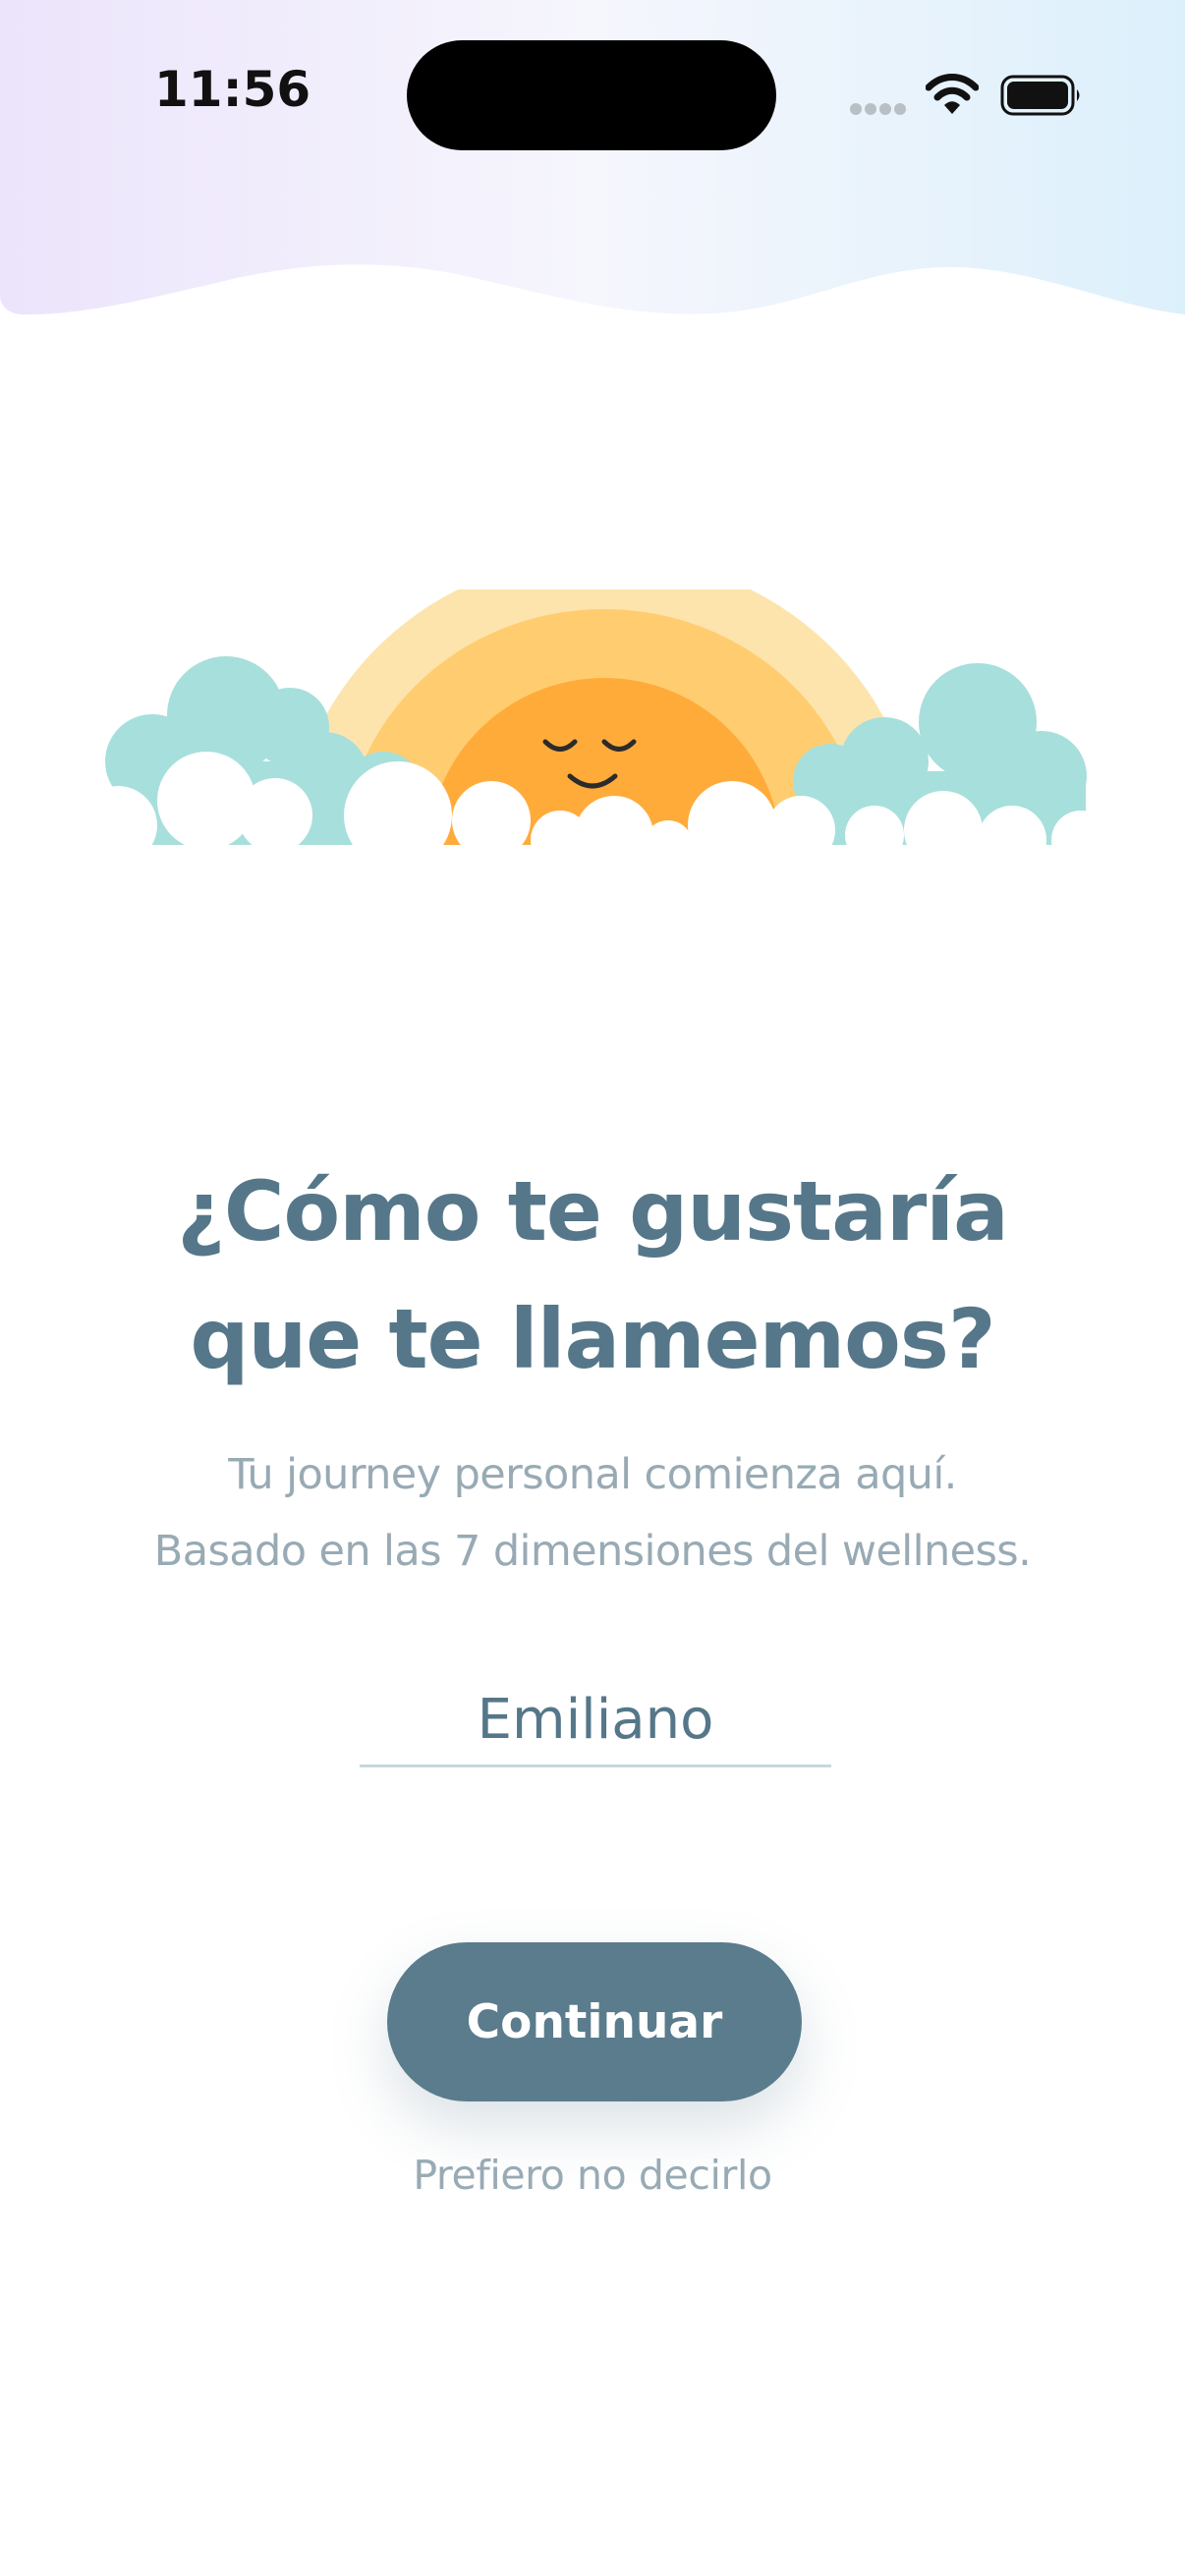  What do you see at coordinates (953, 94) in the screenshot?
I see `wifi-icon` at bounding box center [953, 94].